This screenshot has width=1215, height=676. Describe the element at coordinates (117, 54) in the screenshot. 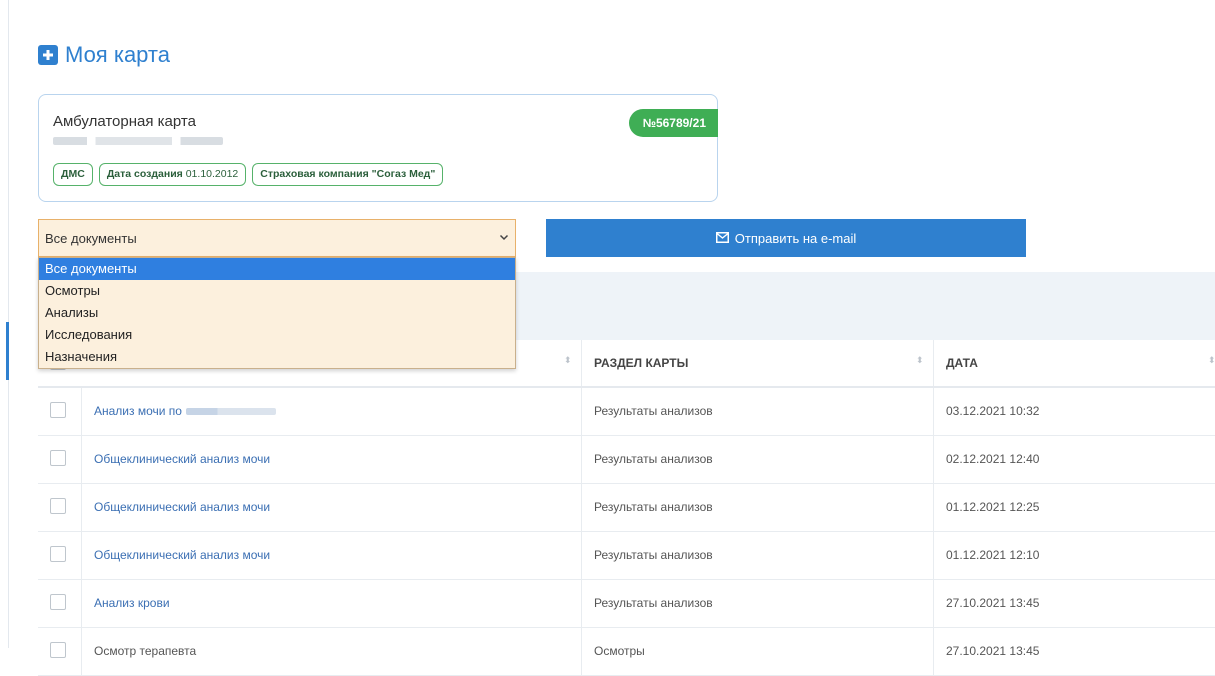

I see `page-title-text: Моя карта` at that location.